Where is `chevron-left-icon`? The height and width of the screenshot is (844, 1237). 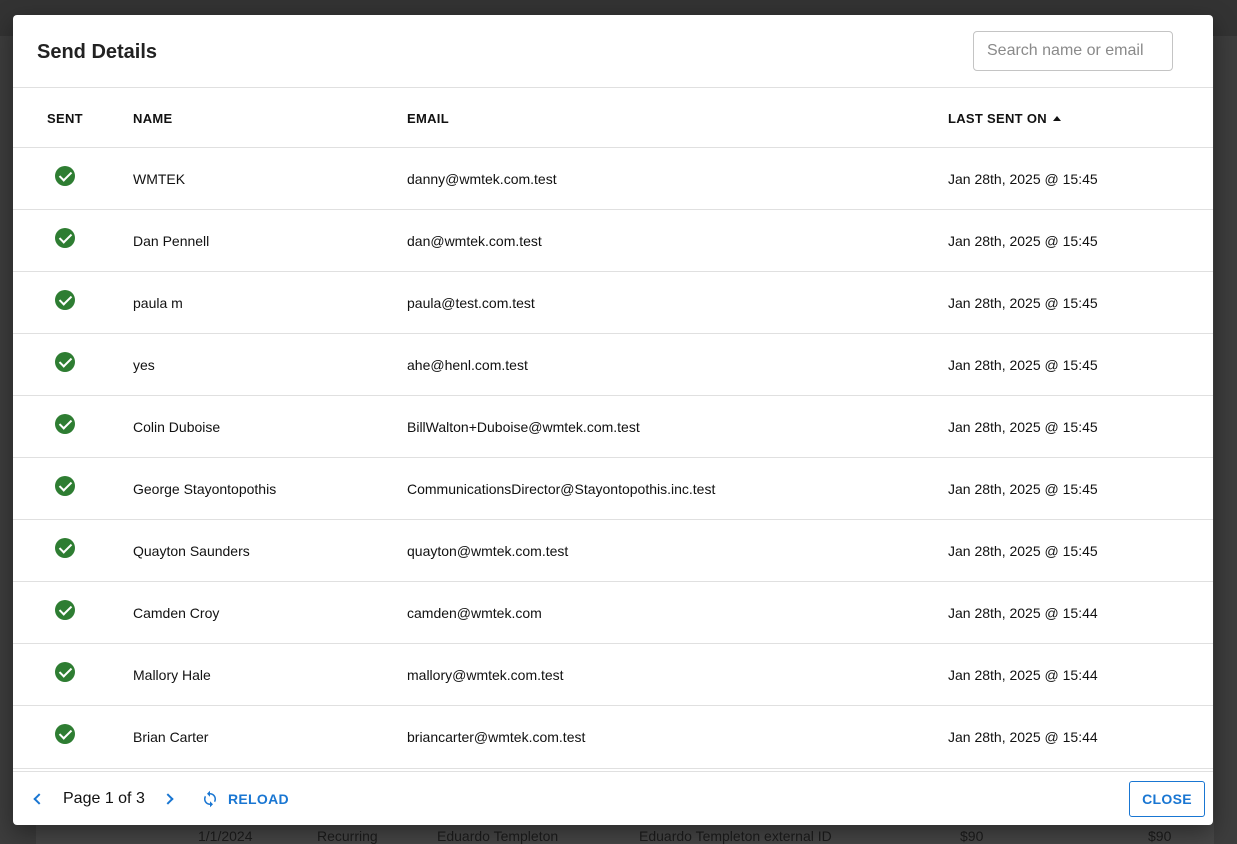
chevron-left-icon is located at coordinates (39, 799).